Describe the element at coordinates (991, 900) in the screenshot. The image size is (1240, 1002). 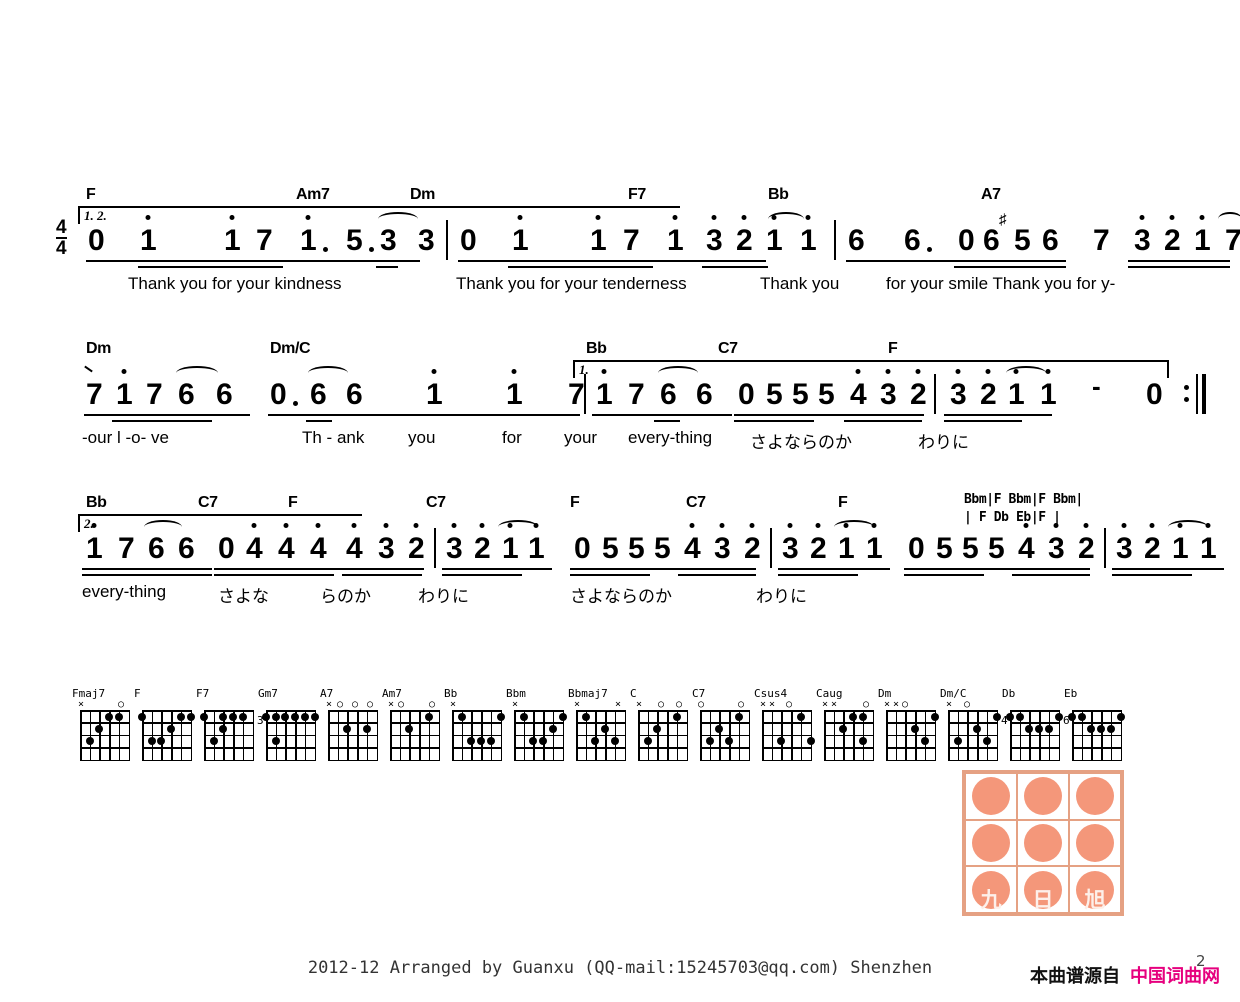
I see `logo-glyph: 九` at that location.